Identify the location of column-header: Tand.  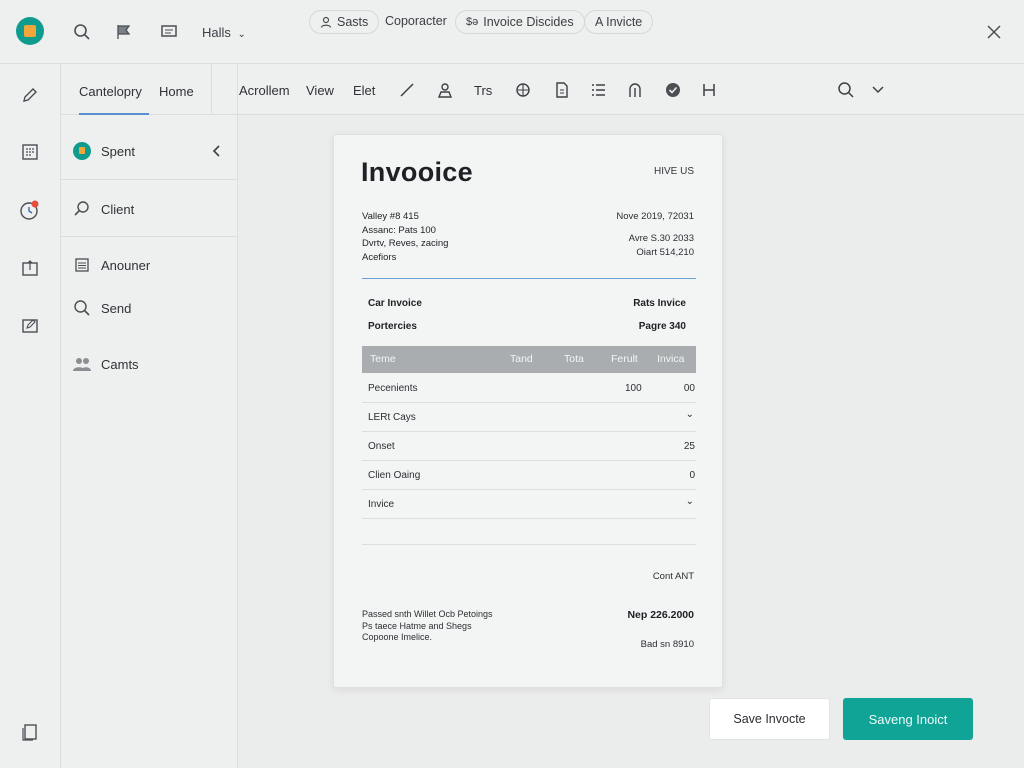
(521, 359).